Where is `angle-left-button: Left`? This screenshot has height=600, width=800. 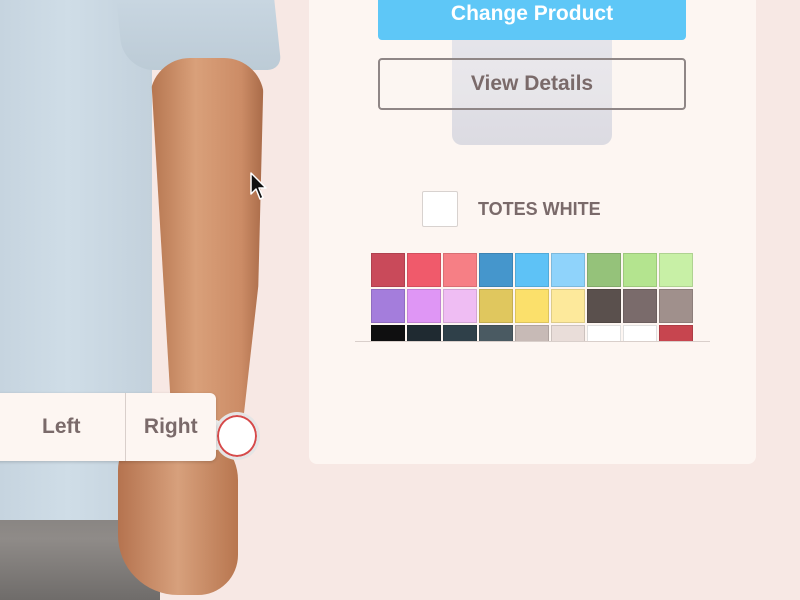 angle-left-button: Left is located at coordinates (62, 427).